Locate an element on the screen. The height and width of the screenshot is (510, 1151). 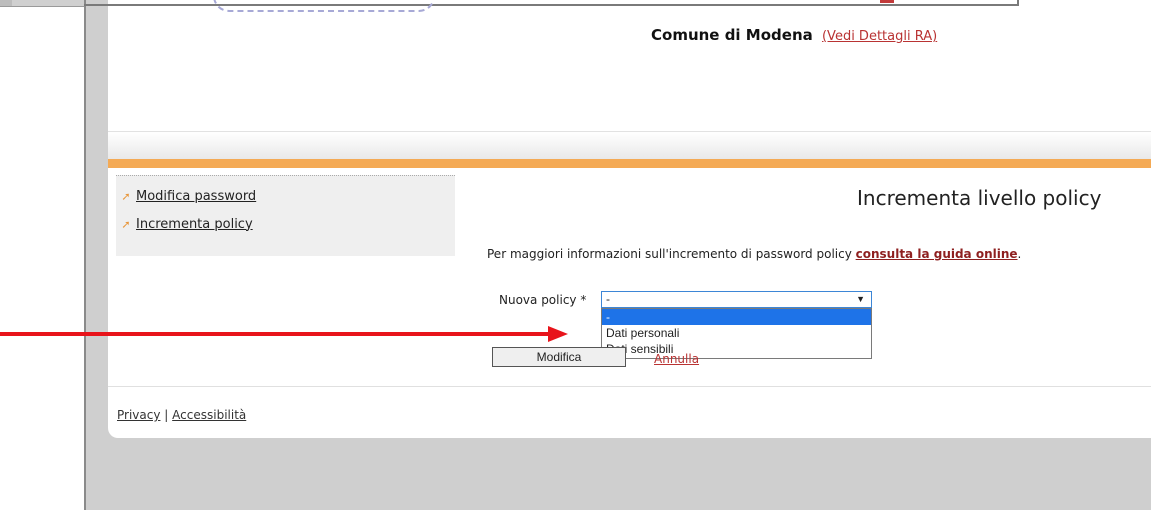
orange-stripe is located at coordinates (629, 163).